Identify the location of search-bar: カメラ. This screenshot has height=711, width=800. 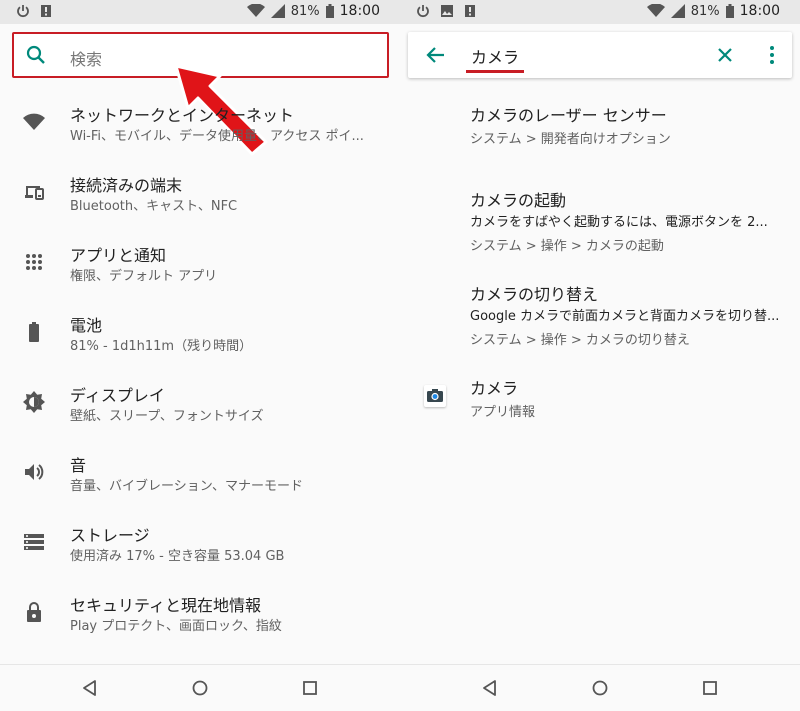
(600, 55).